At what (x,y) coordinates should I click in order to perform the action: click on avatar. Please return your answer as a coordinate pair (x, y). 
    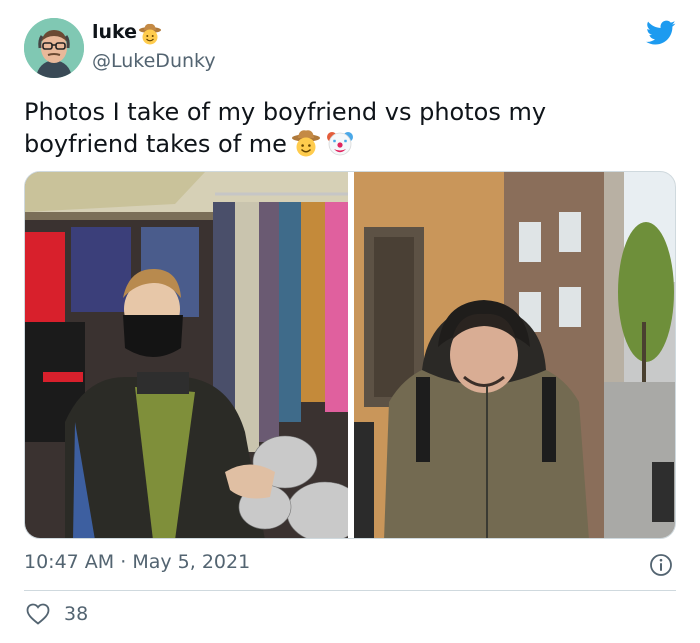
    Looking at the image, I should click on (54, 48).